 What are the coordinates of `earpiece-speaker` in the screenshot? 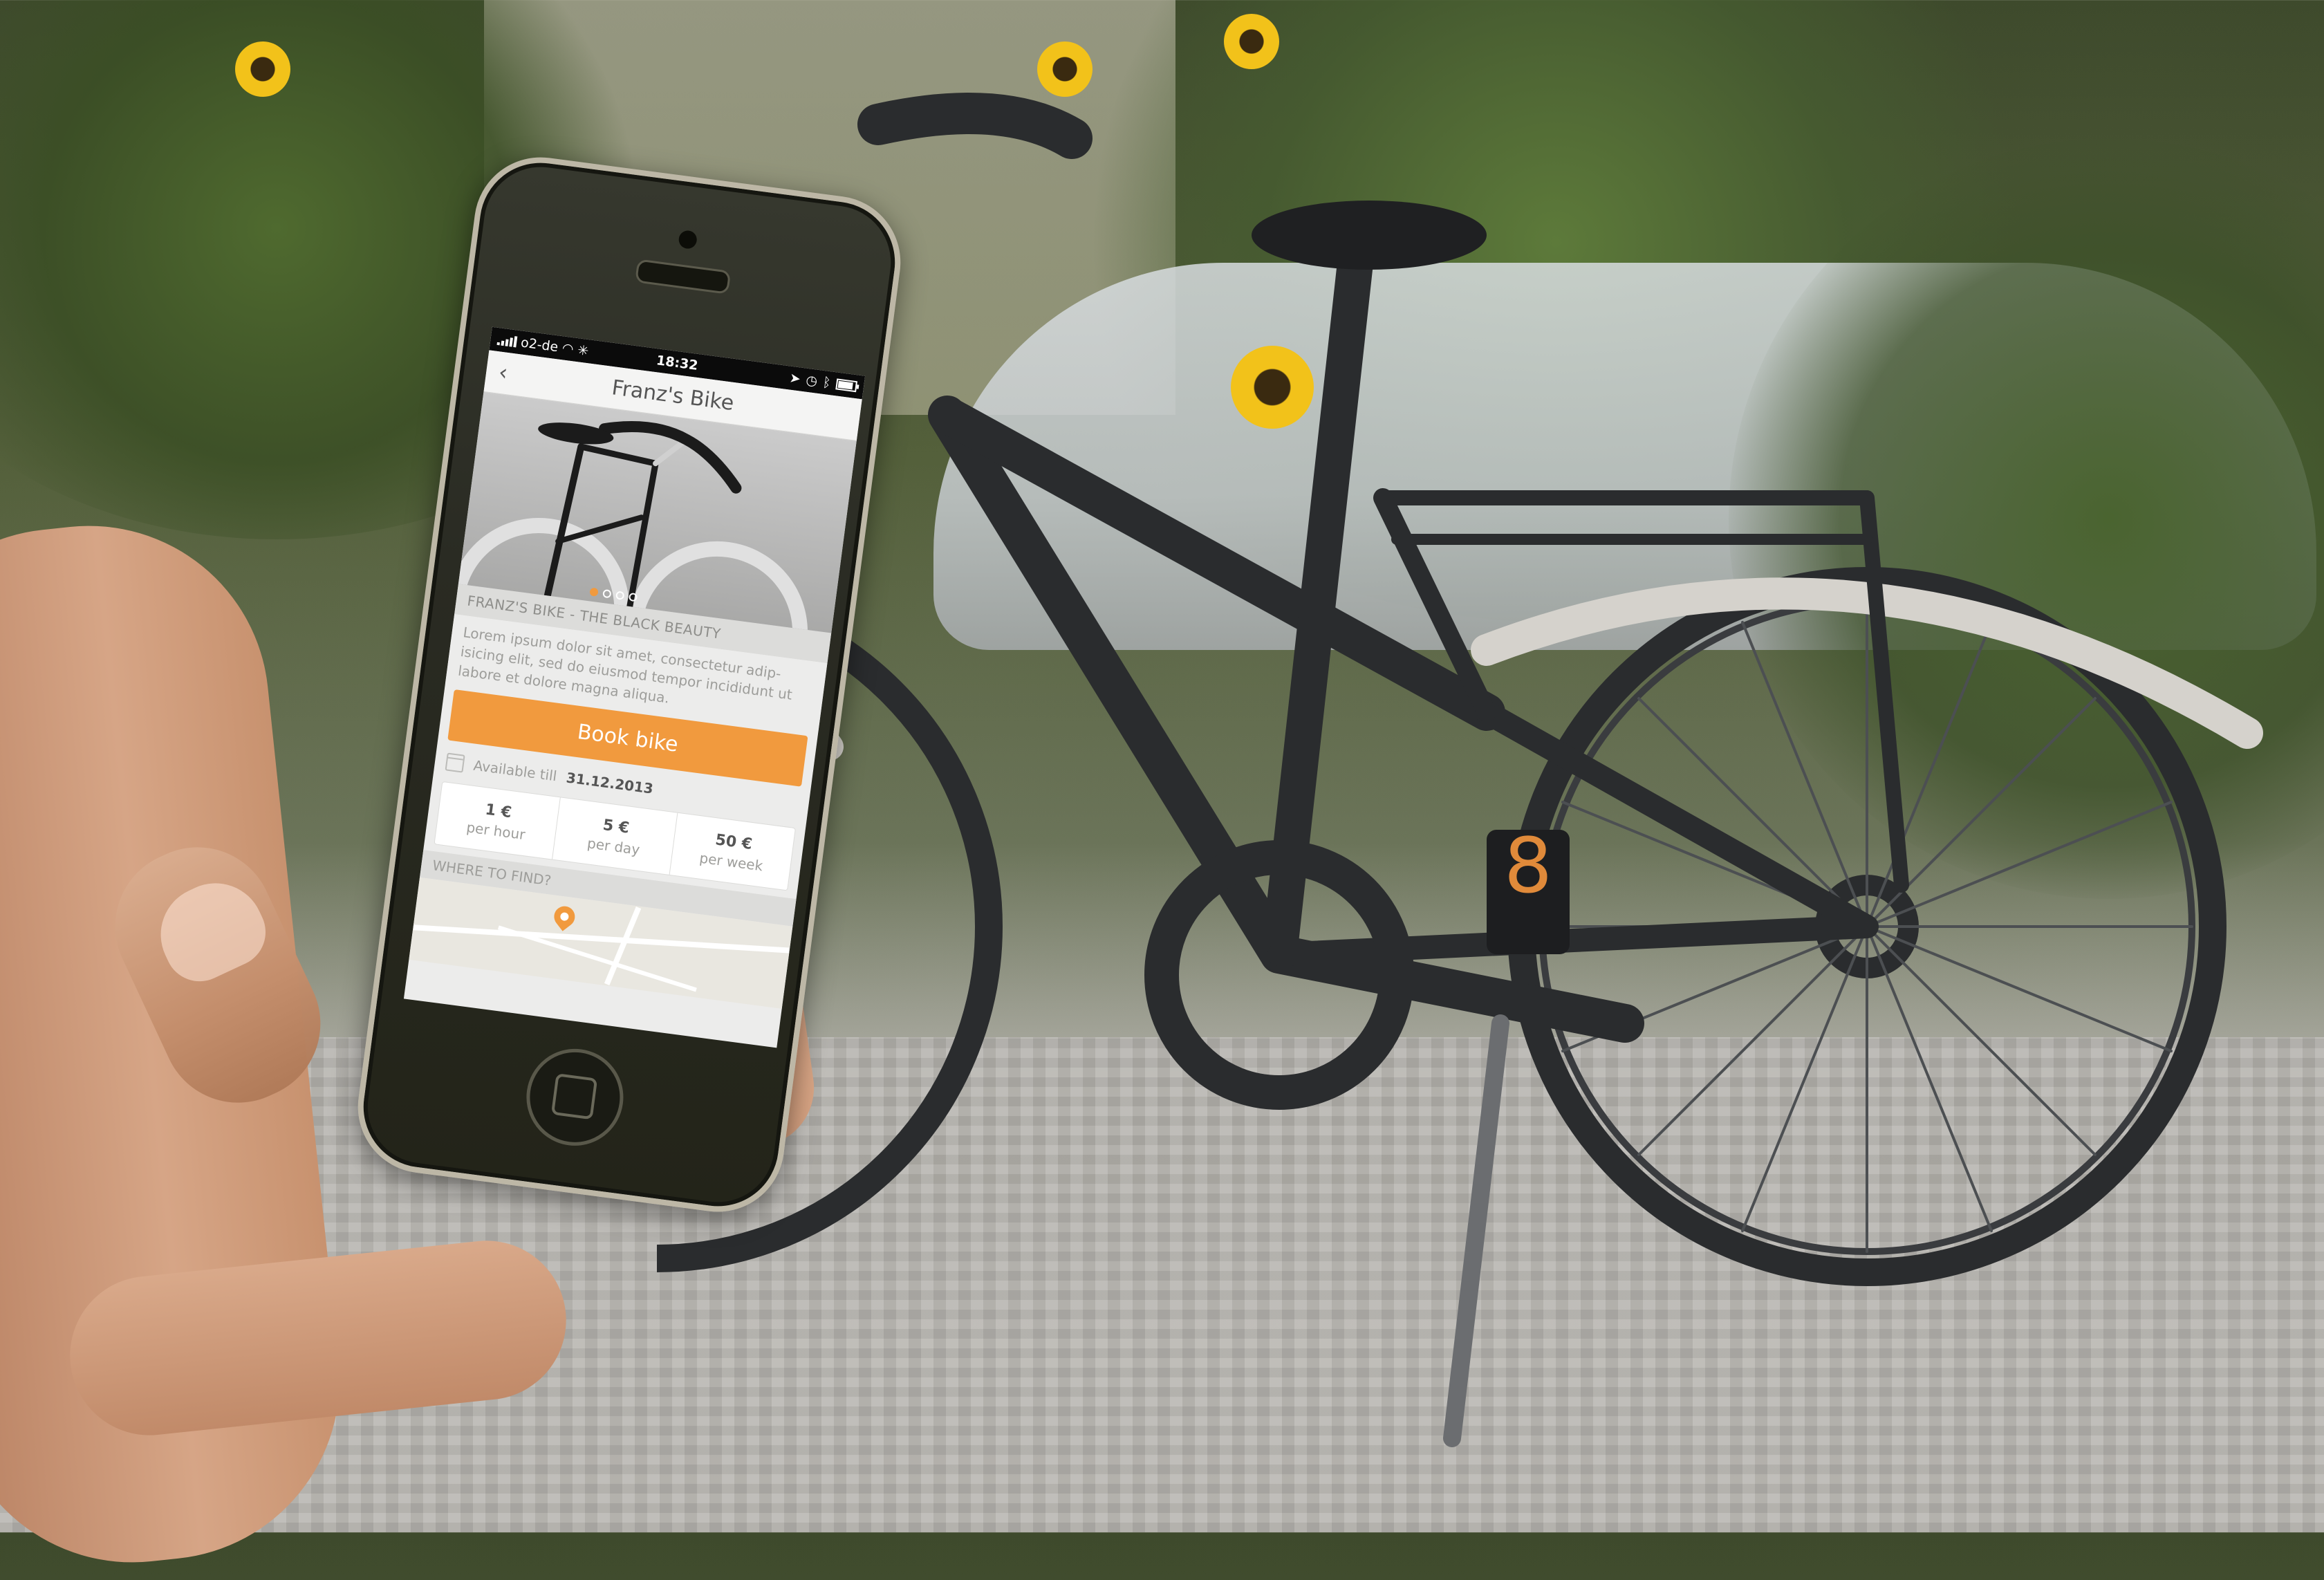 It's located at (683, 277).